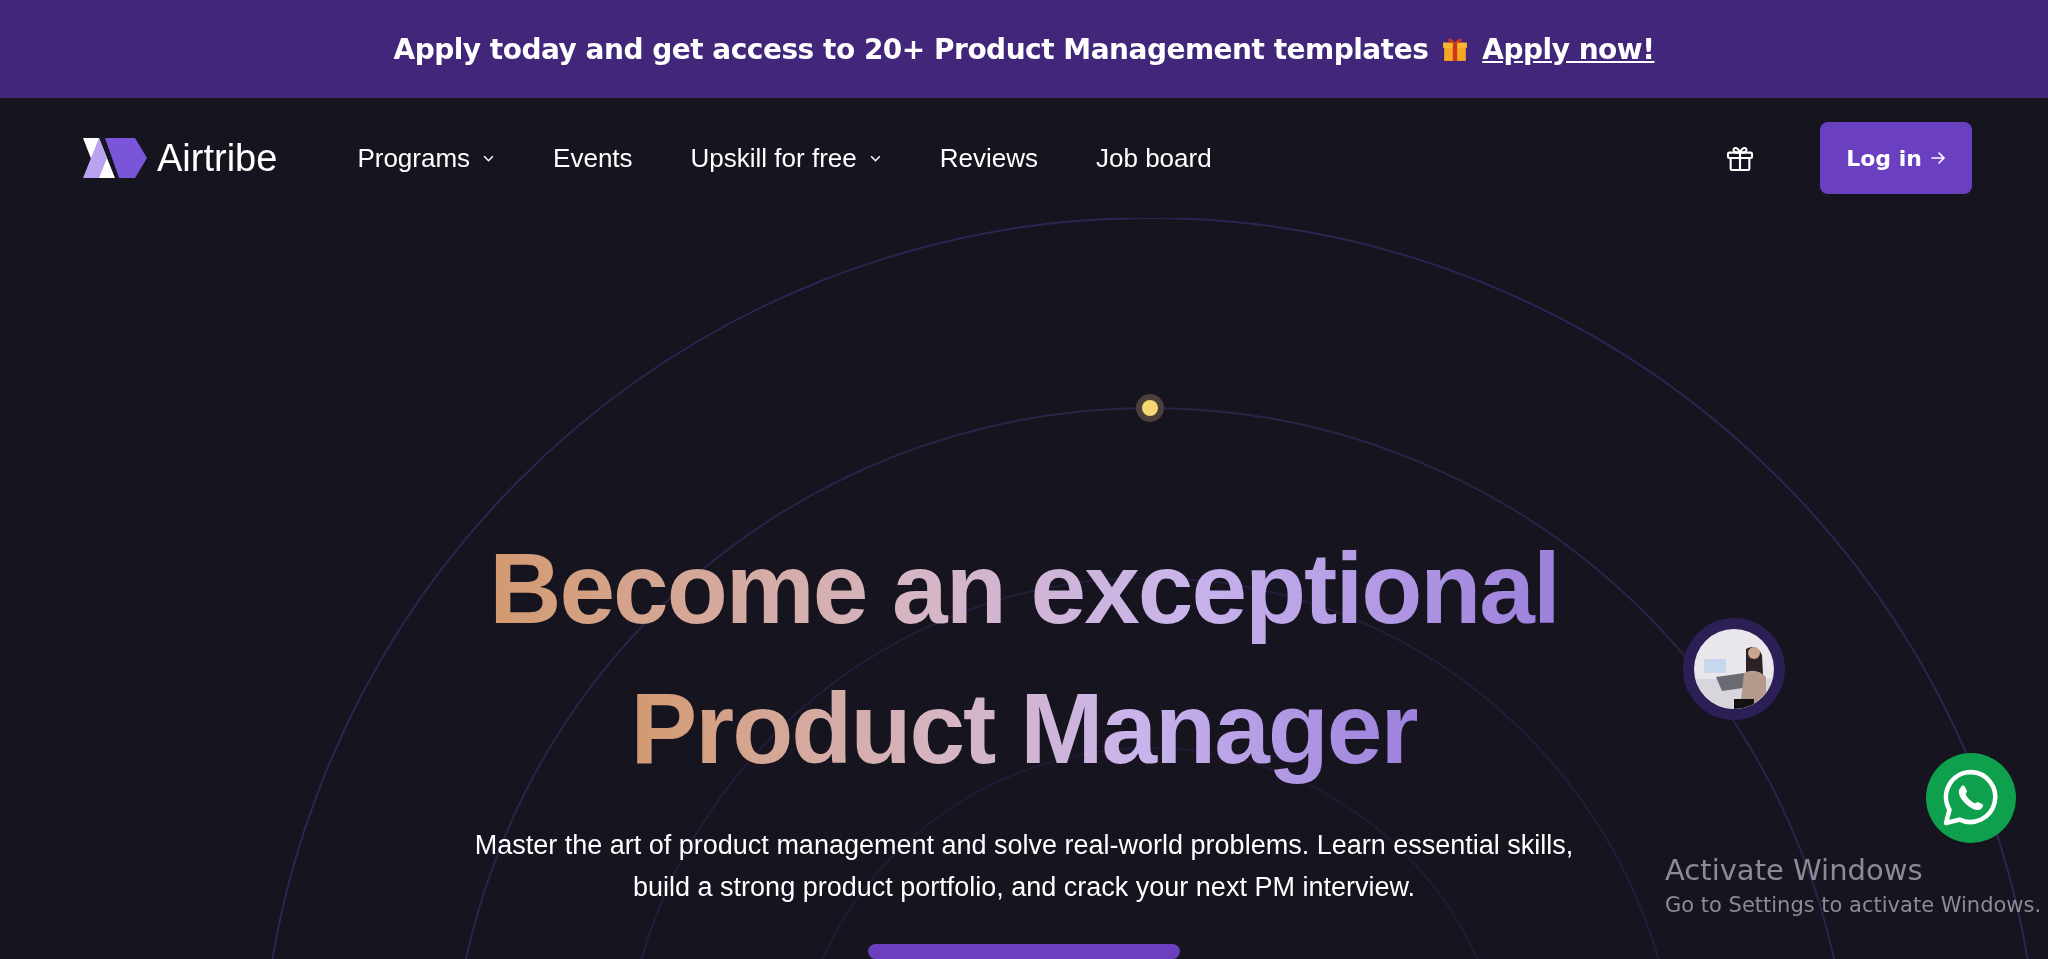  What do you see at coordinates (1896, 158) in the screenshot?
I see `login-button: Log in` at bounding box center [1896, 158].